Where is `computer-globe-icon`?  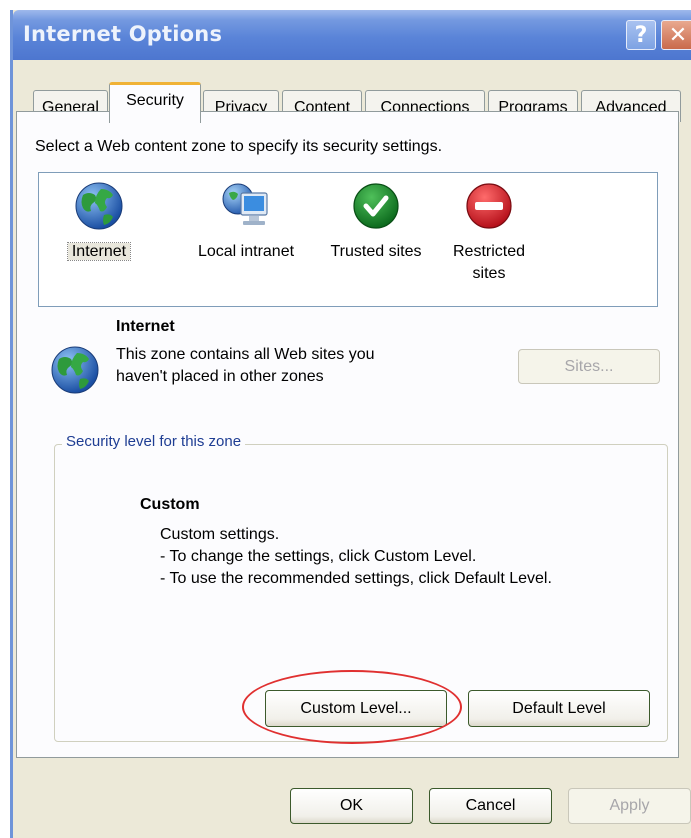
computer-globe-icon is located at coordinates (245, 204).